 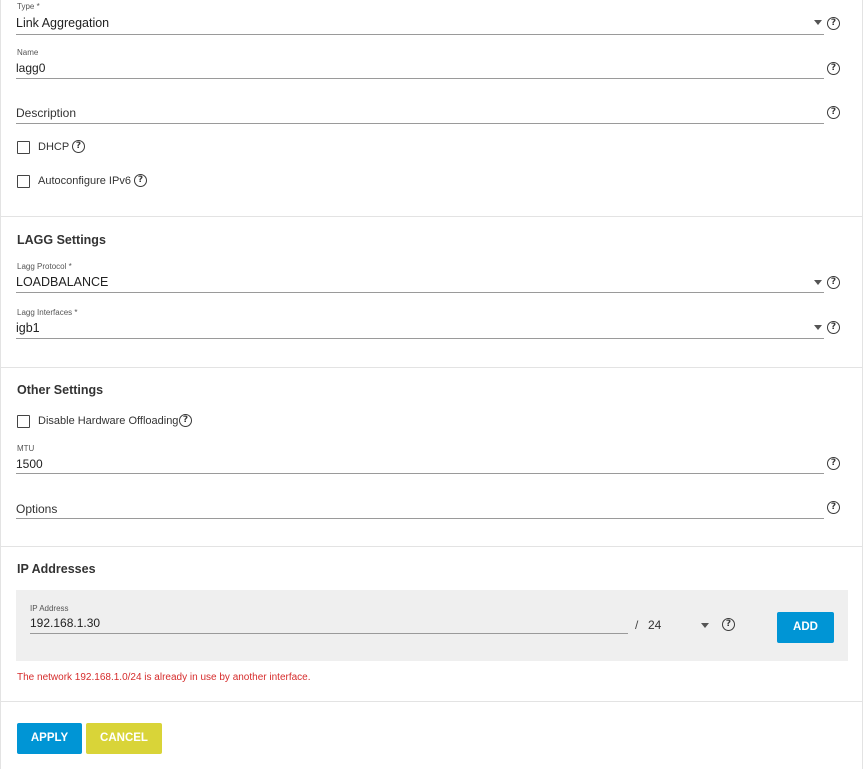 What do you see at coordinates (420, 34) in the screenshot?
I see `type-underline` at bounding box center [420, 34].